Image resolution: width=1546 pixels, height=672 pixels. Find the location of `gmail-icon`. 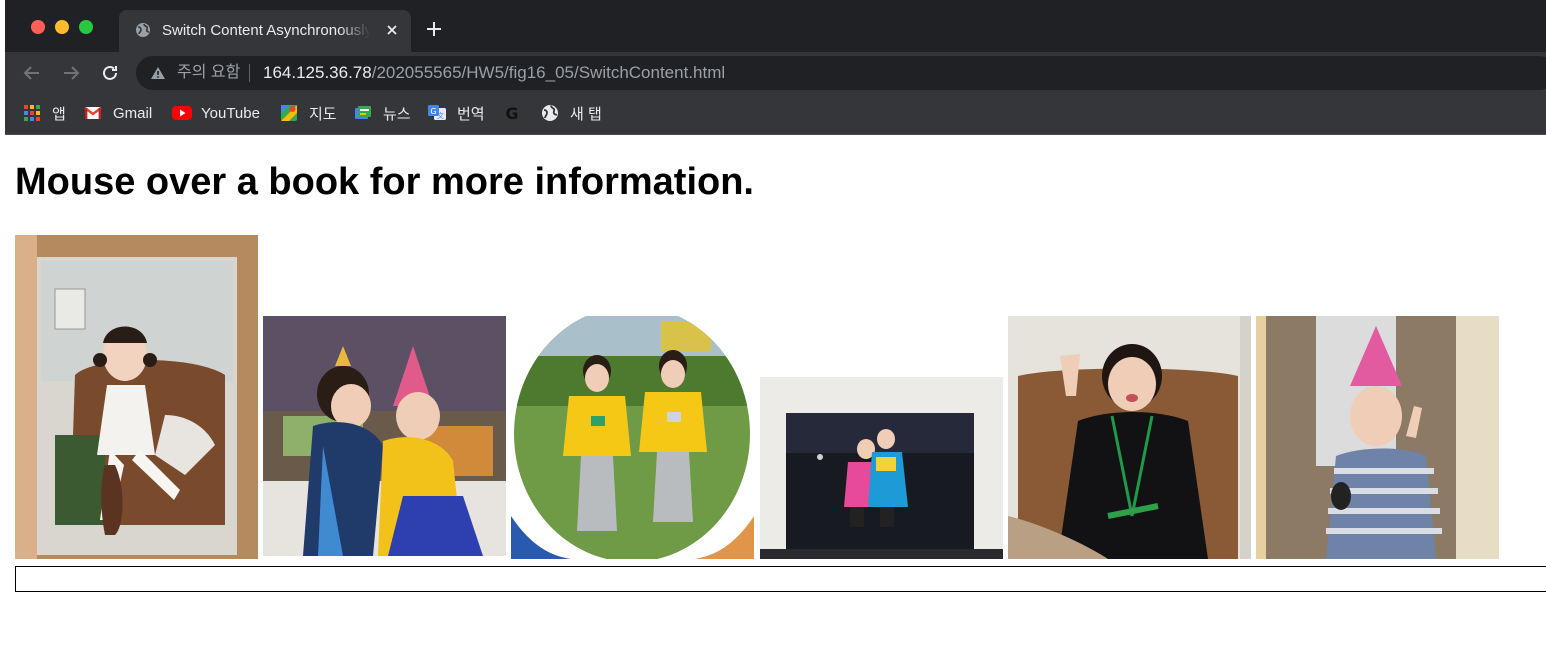

gmail-icon is located at coordinates (93, 113).